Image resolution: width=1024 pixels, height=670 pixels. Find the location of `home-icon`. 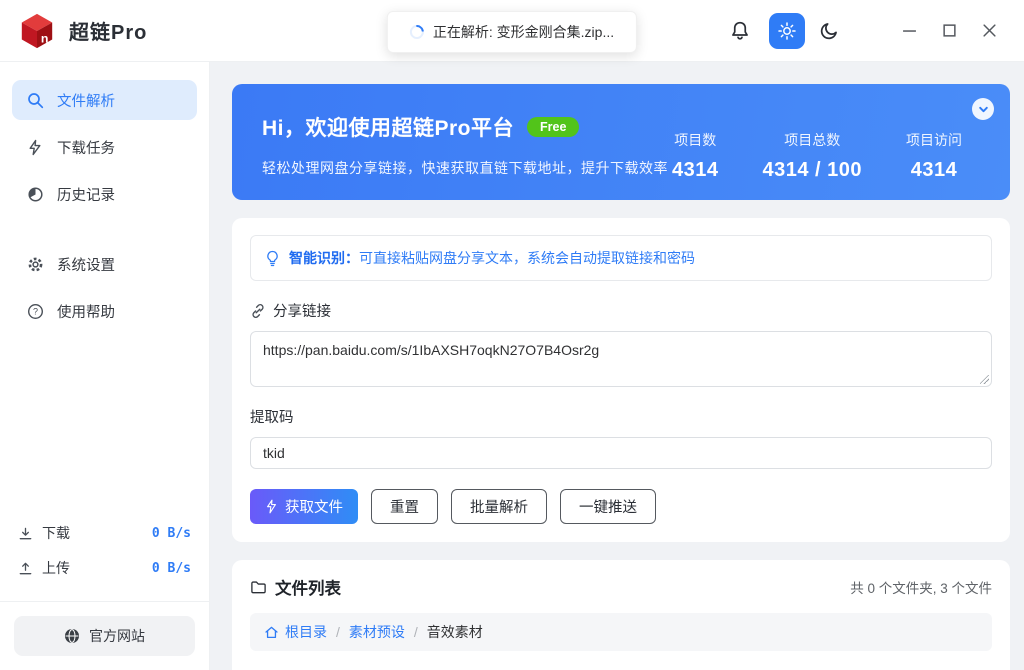

home-icon is located at coordinates (271, 632).